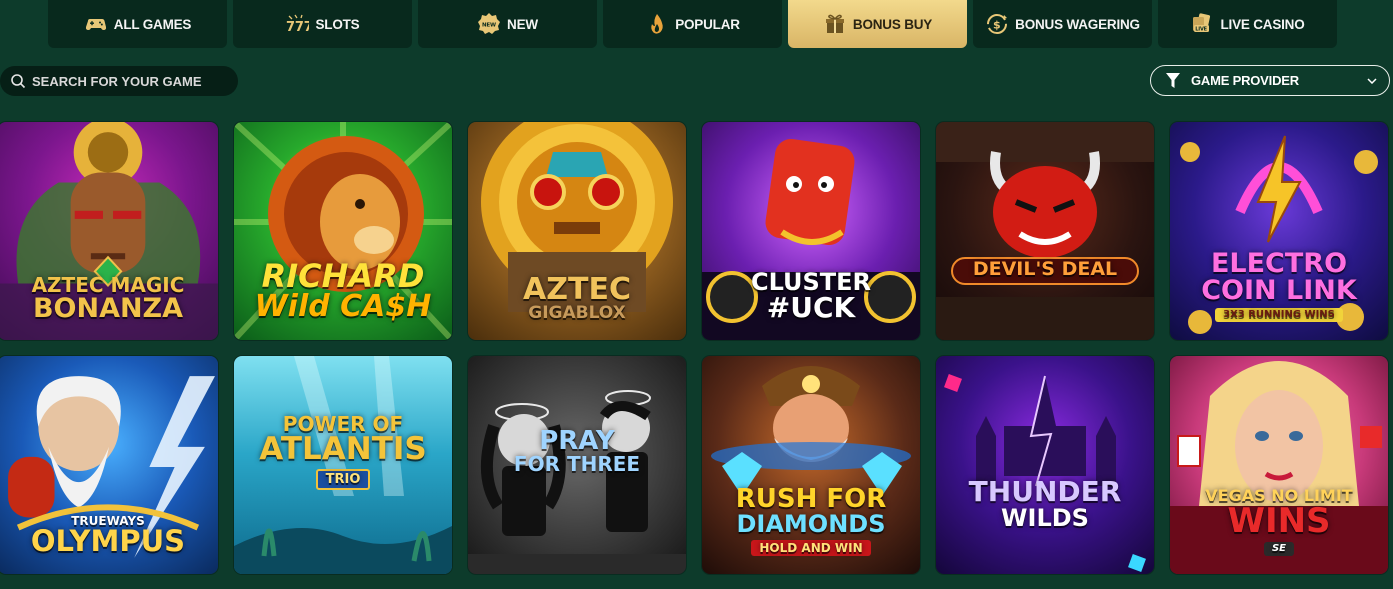 Image resolution: width=1393 pixels, height=589 pixels. I want to click on game-title: RICHARD Wild CA$H, so click(343, 290).